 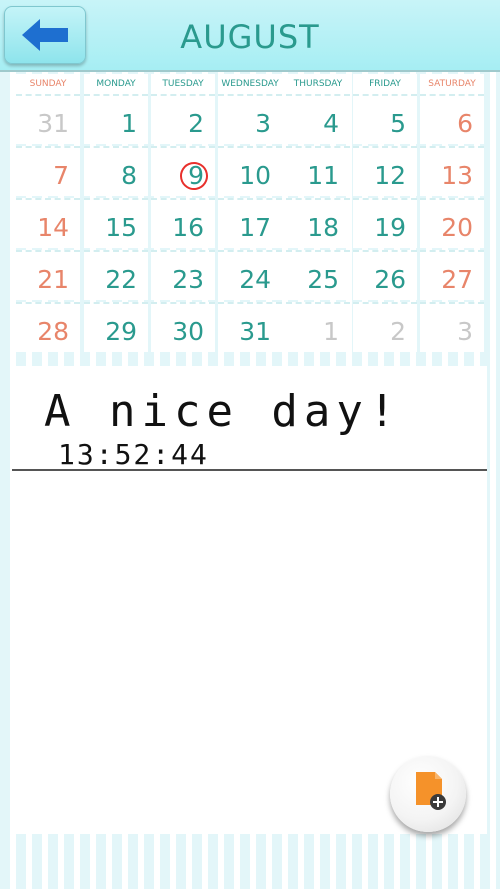 I want to click on month-title: AUGUST, so click(x=250, y=37).